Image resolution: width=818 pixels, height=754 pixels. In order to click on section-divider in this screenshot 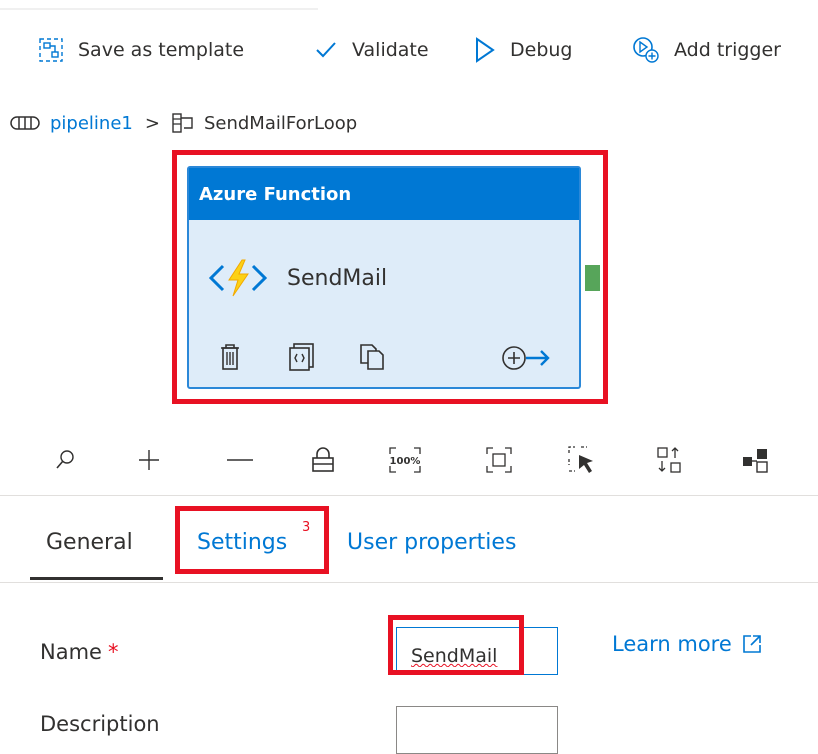, I will do `click(409, 495)`.